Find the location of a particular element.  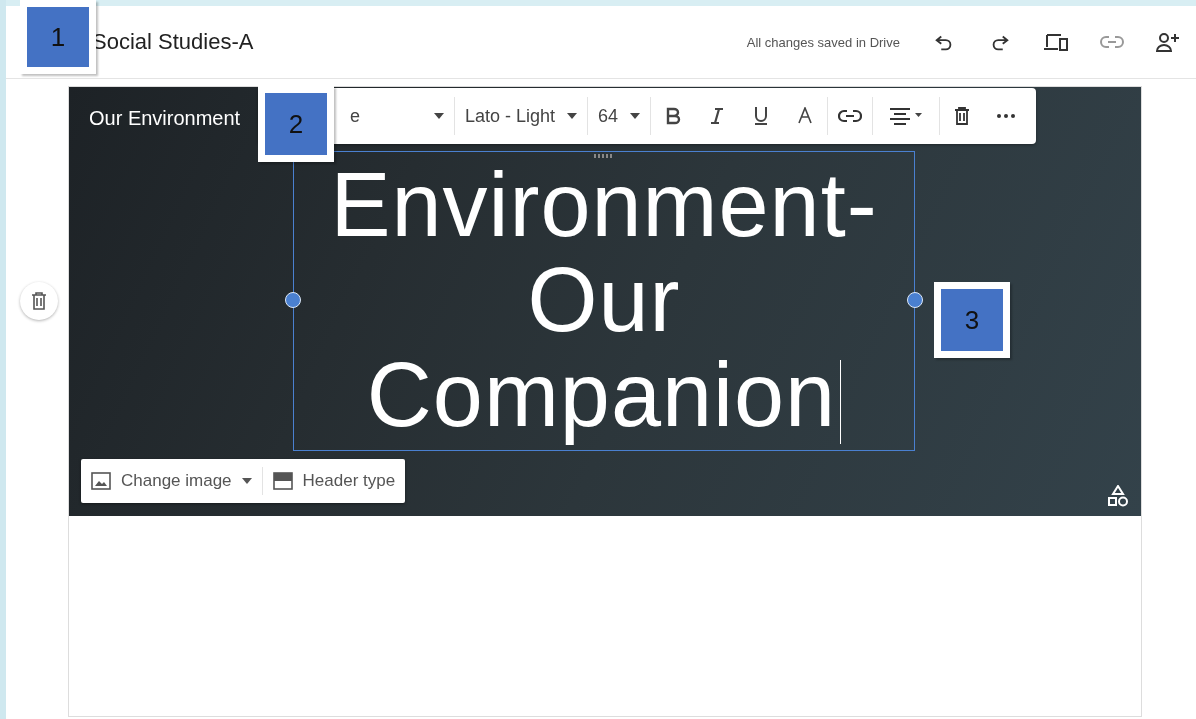

step-number-marker: 3 is located at coordinates (972, 320).